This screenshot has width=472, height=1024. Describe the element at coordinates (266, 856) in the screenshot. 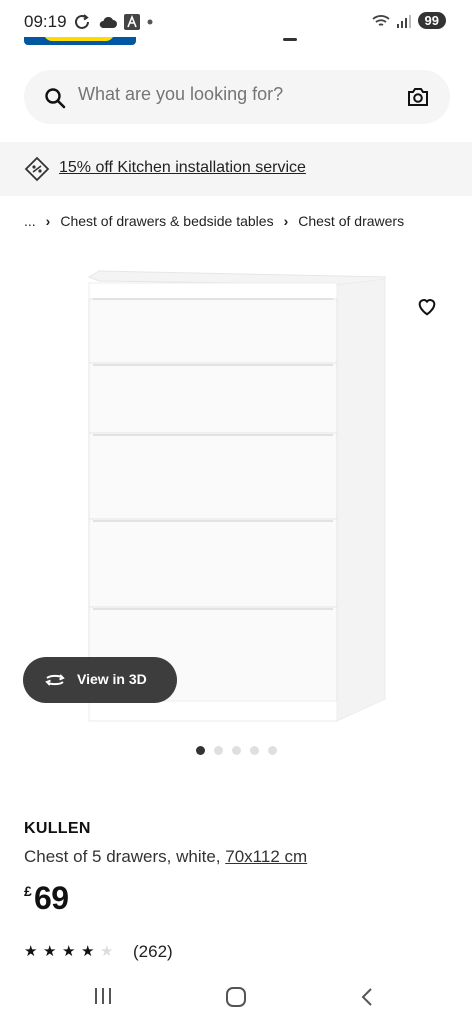

I see `product-size-link: 70x112 cm` at that location.